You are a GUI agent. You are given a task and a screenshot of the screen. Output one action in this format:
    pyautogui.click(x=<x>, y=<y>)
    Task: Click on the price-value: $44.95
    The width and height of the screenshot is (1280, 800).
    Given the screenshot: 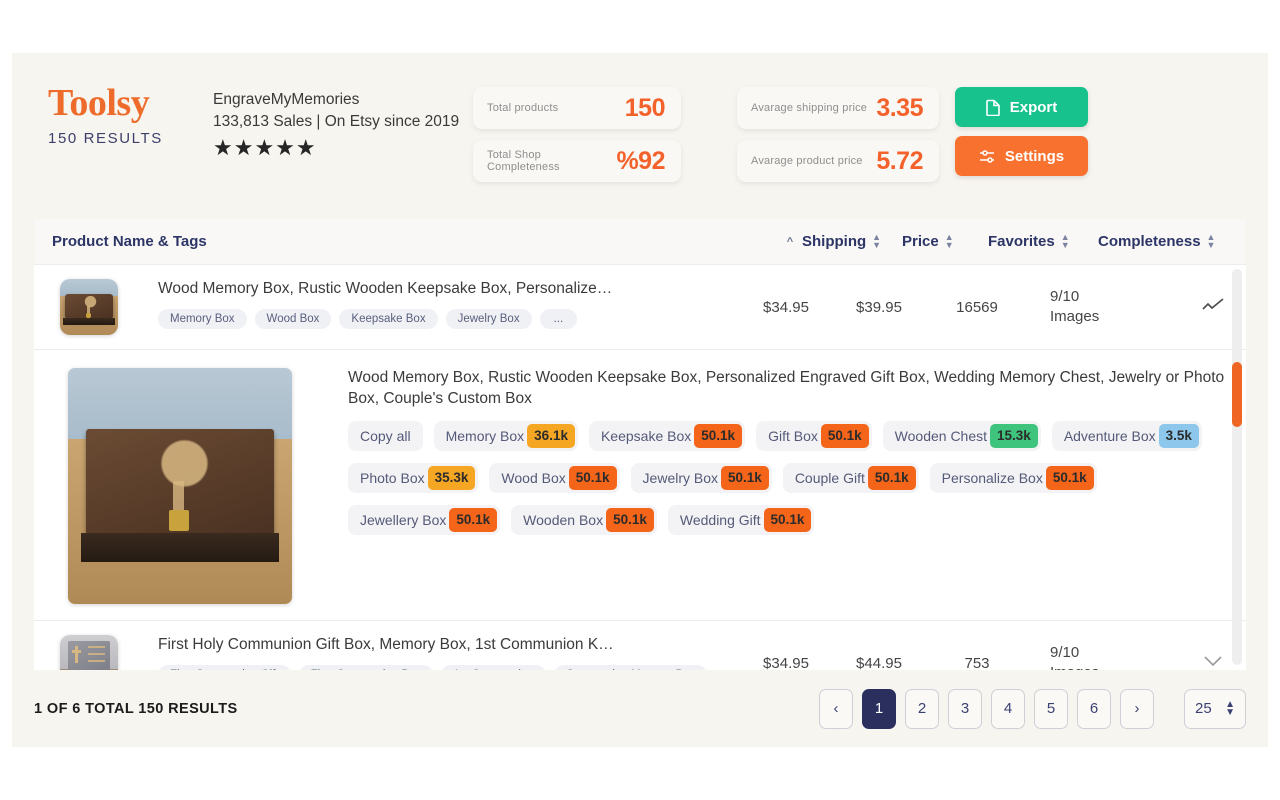 What is the action you would take?
    pyautogui.click(x=879, y=662)
    